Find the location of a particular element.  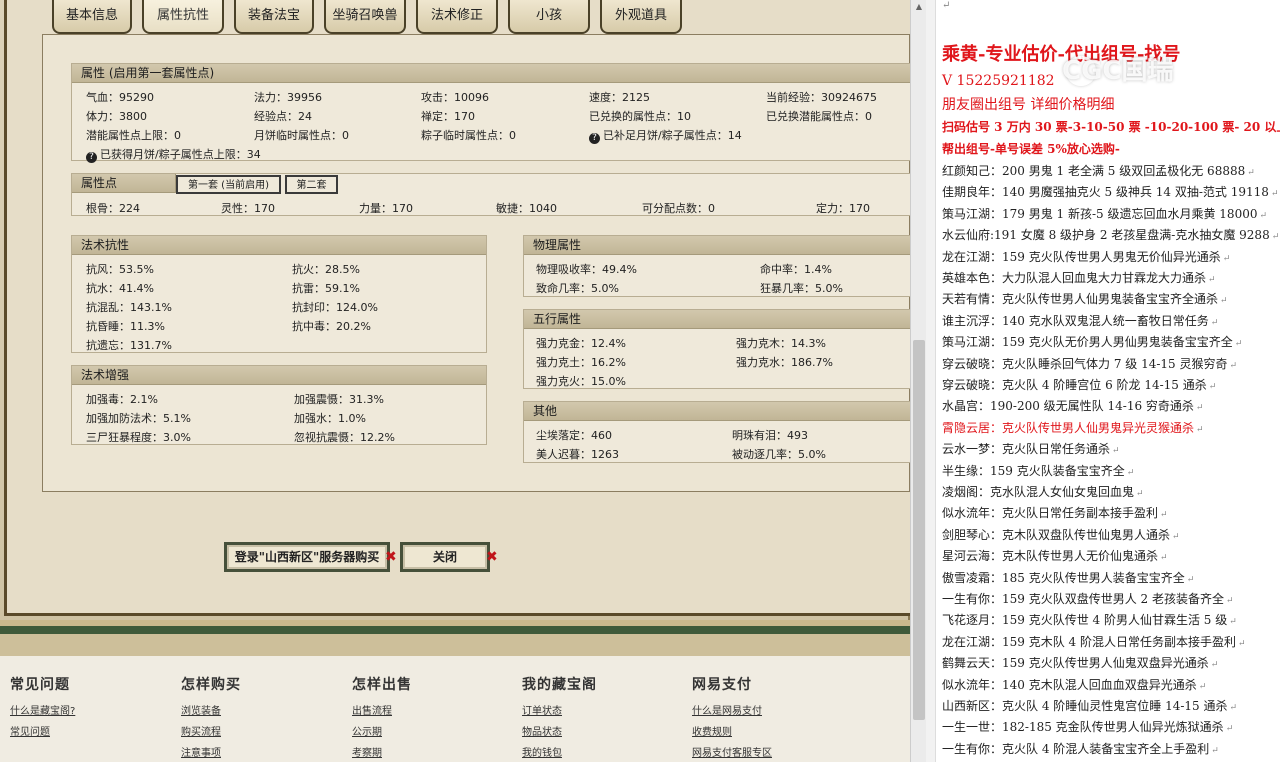

footer-col-my: 我的藏宝阁 订单状态 物品状态 我的钱包 is located at coordinates (559, 718).